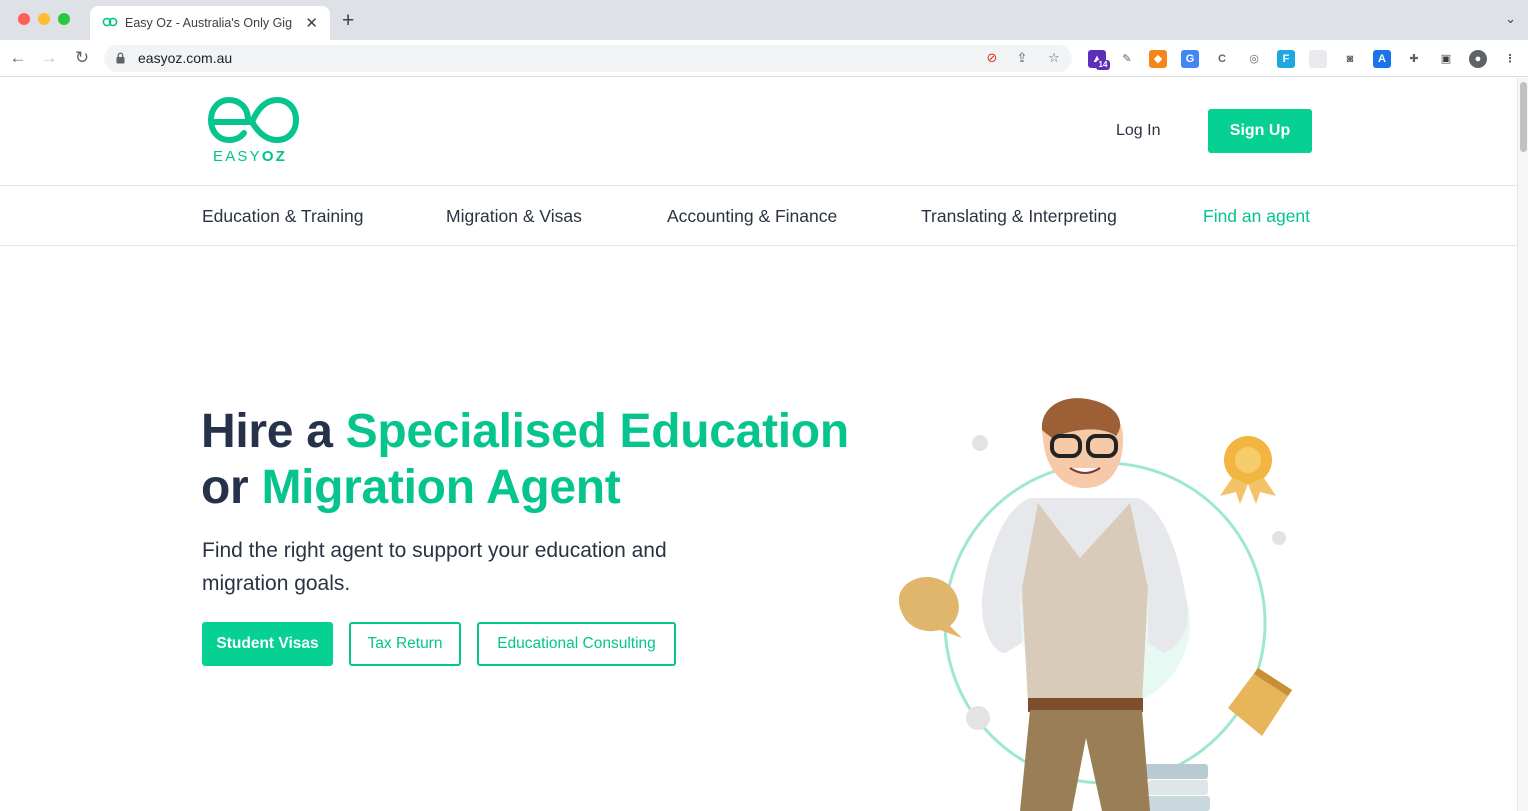 This screenshot has width=1528, height=811. What do you see at coordinates (1382, 59) in the screenshot?
I see `app-extension-icon: A` at bounding box center [1382, 59].